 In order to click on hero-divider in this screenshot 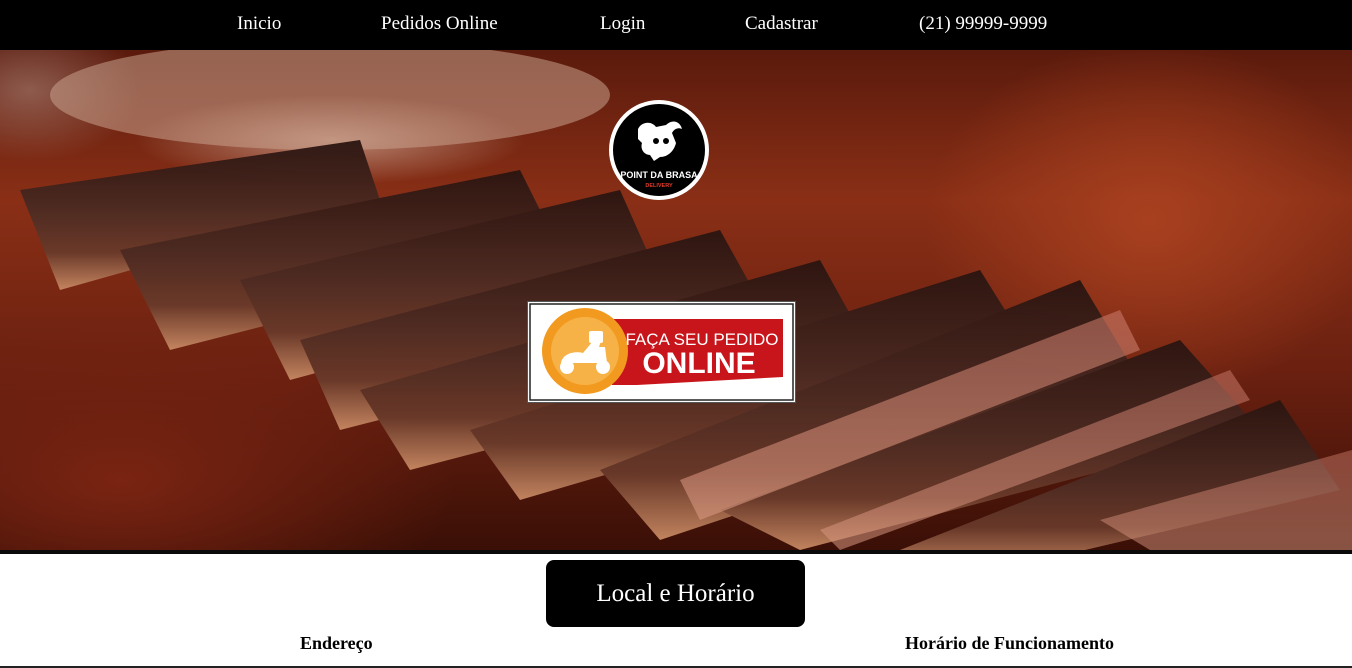, I will do `click(676, 552)`.